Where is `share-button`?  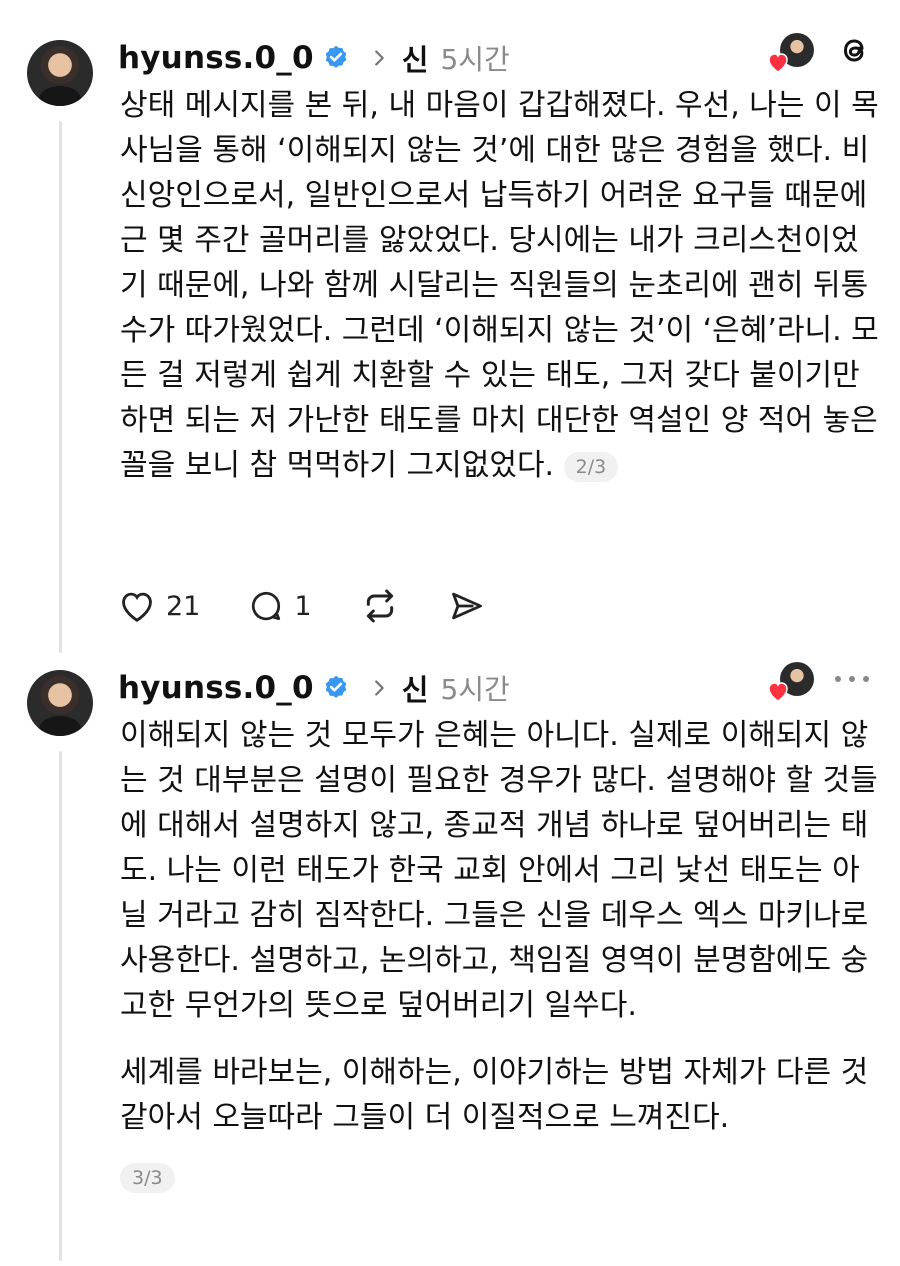 share-button is located at coordinates (467, 606).